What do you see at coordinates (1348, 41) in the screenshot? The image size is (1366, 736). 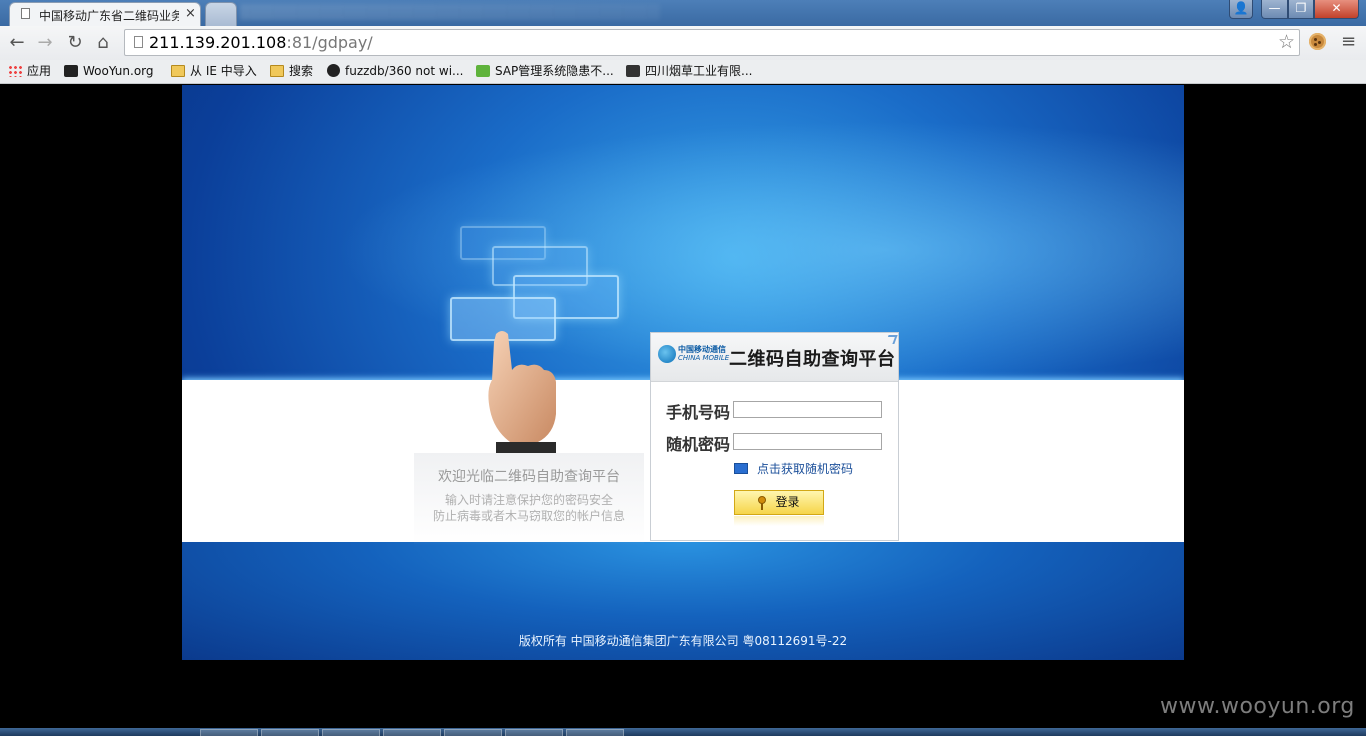 I see `menu-icon: ≡` at bounding box center [1348, 41].